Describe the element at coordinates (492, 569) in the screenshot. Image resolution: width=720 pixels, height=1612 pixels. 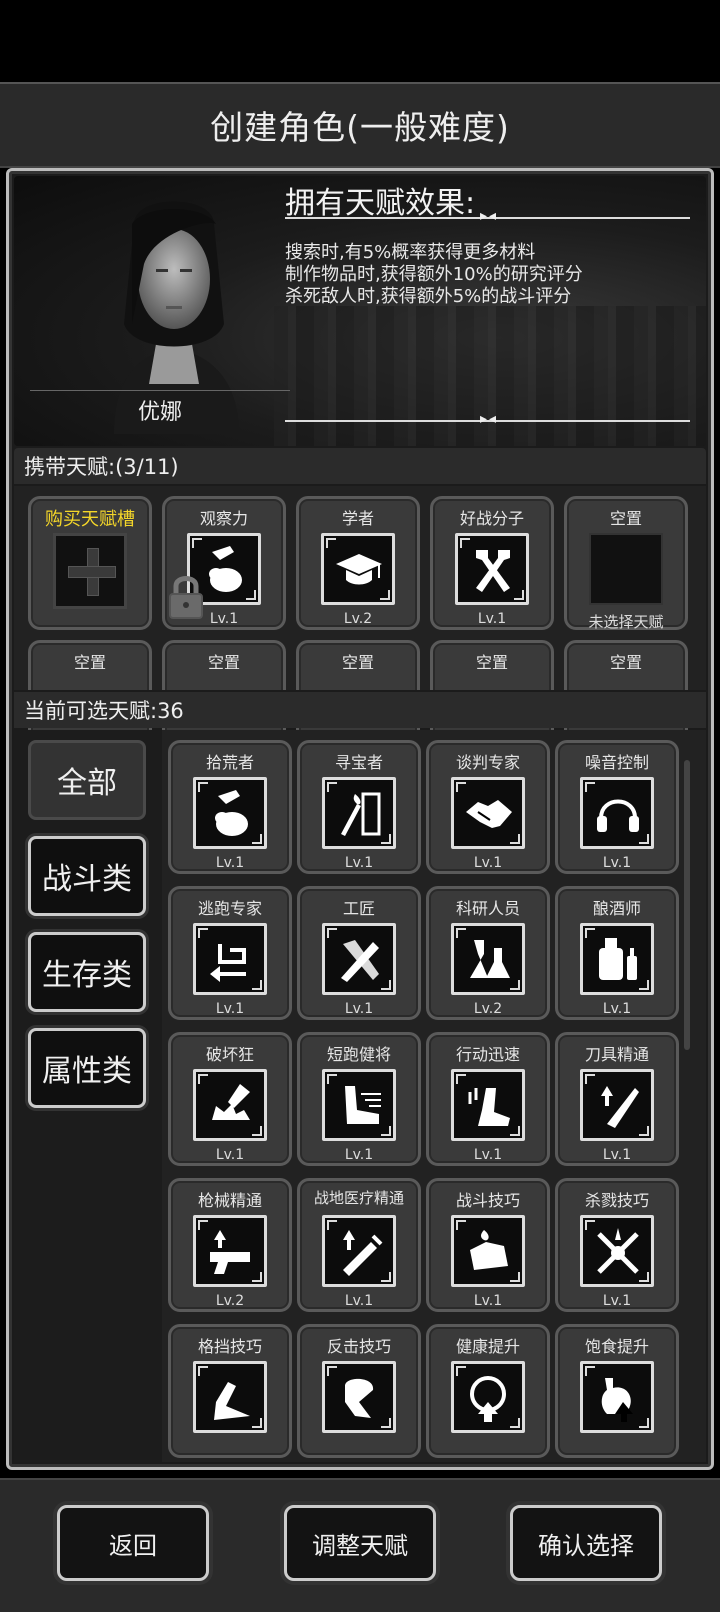
I see `crossed-hammers-icon` at that location.